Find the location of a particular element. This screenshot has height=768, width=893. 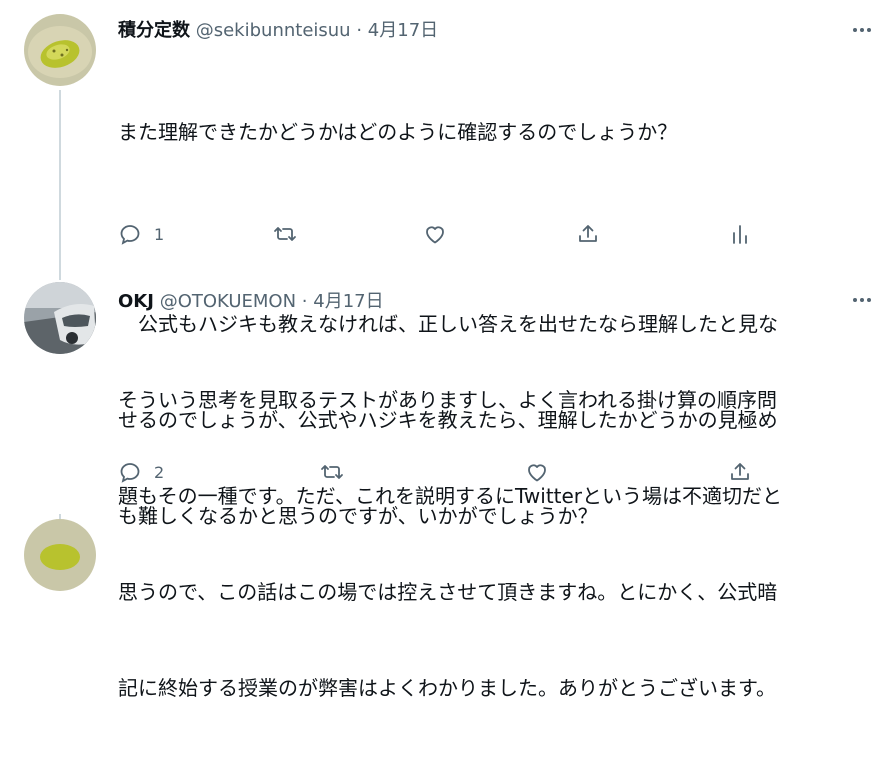

tweet-text-line: 題もその一種です。ただ、これを説明するにTwitterという場は不適切だと is located at coordinates (450, 496).